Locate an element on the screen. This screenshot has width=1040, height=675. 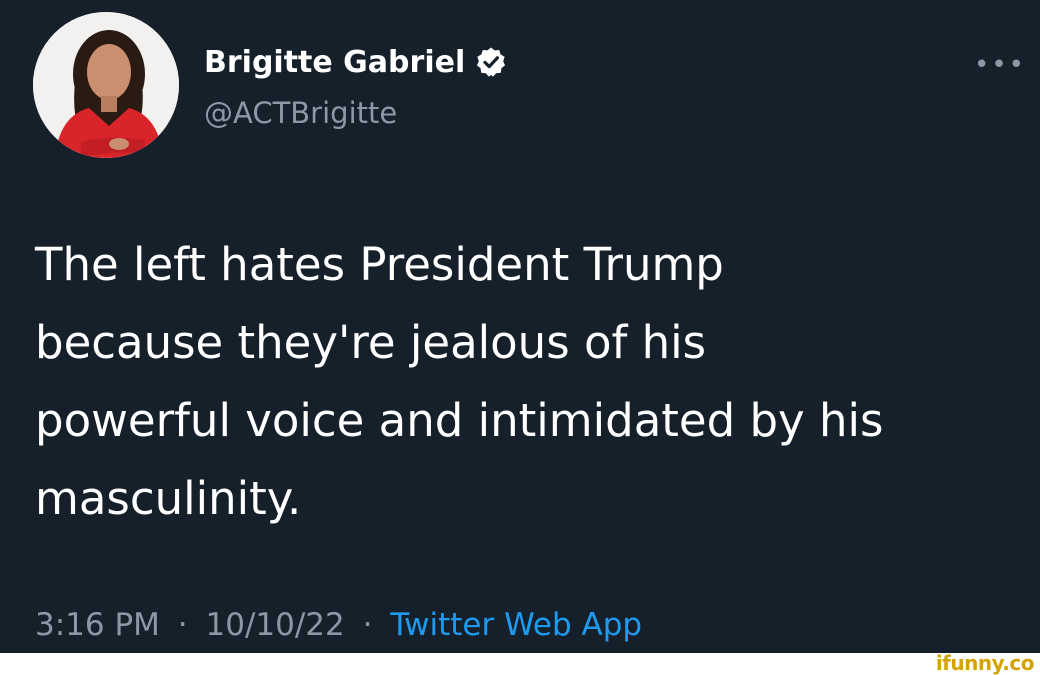
watermark-bar: ifunny.co is located at coordinates (520, 663).